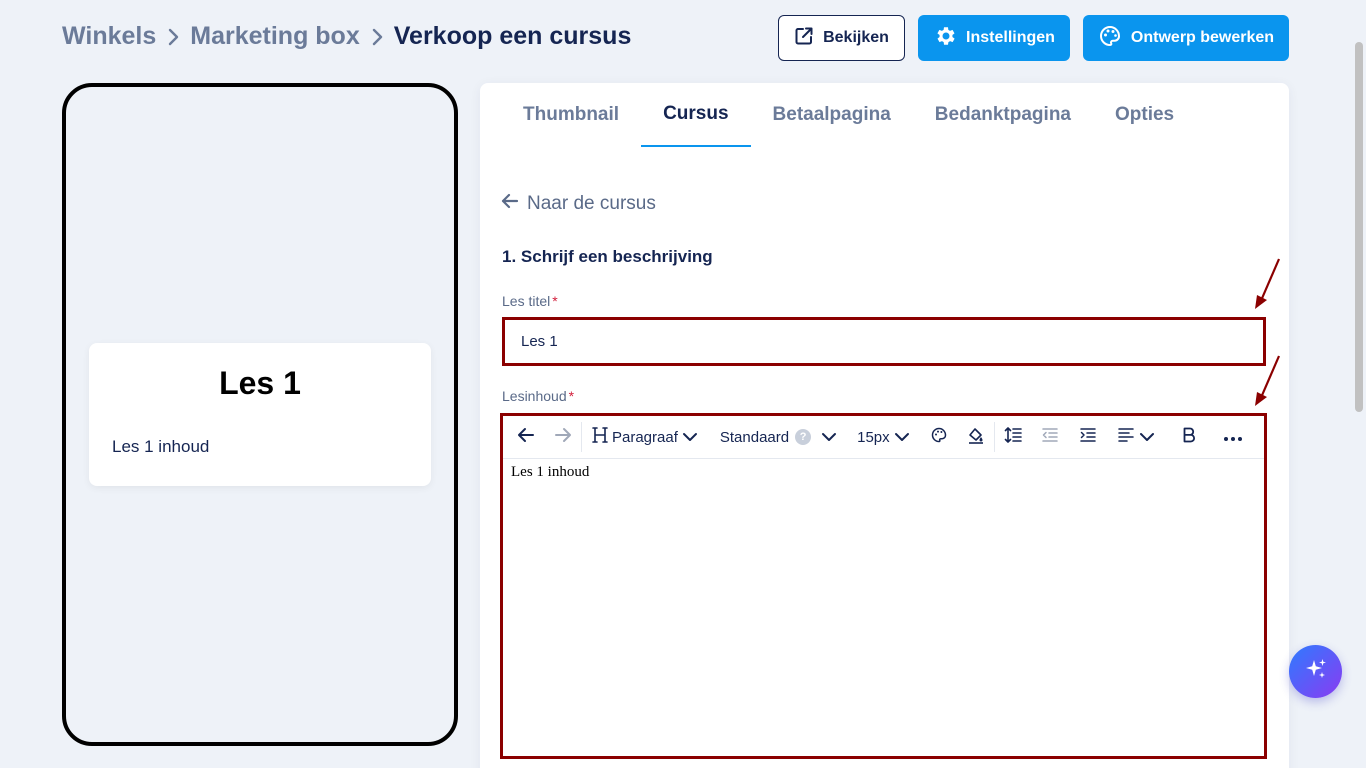  I want to click on highlight-icon, so click(976, 437).